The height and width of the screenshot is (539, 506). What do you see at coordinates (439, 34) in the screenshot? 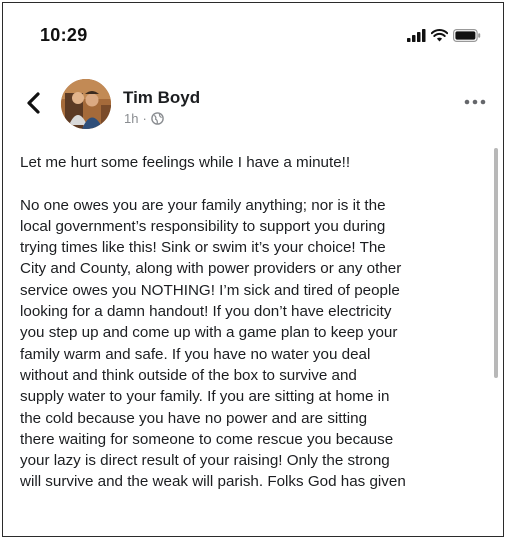
I see `wifi-icon` at bounding box center [439, 34].